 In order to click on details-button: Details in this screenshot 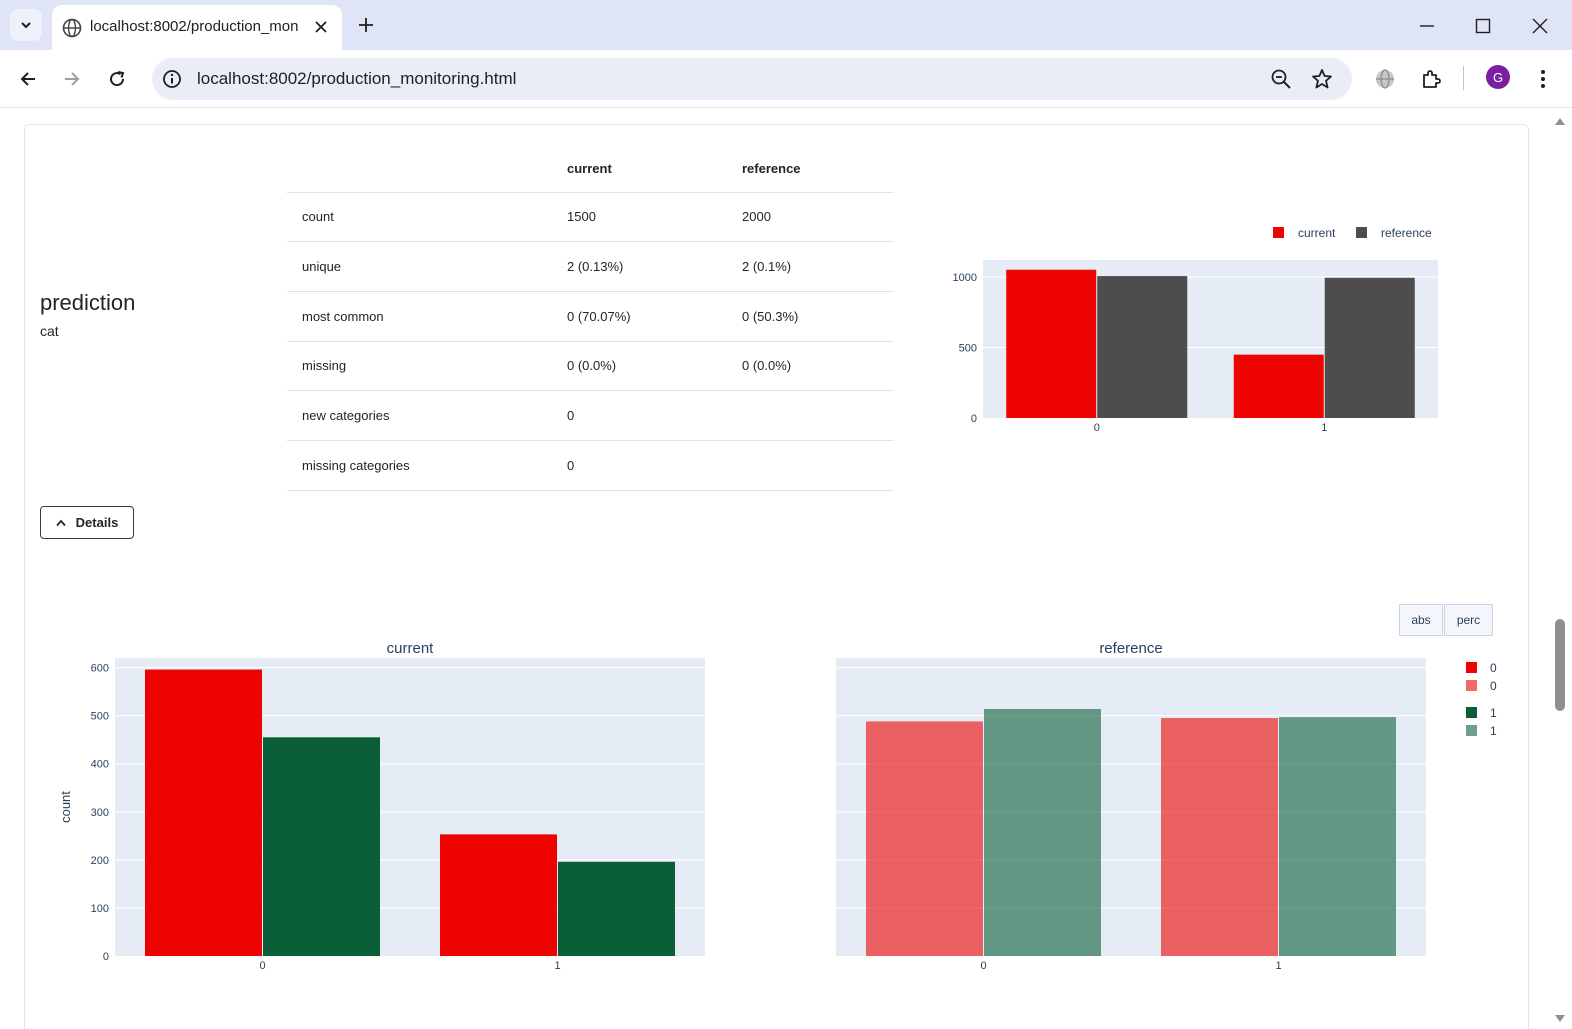, I will do `click(87, 522)`.